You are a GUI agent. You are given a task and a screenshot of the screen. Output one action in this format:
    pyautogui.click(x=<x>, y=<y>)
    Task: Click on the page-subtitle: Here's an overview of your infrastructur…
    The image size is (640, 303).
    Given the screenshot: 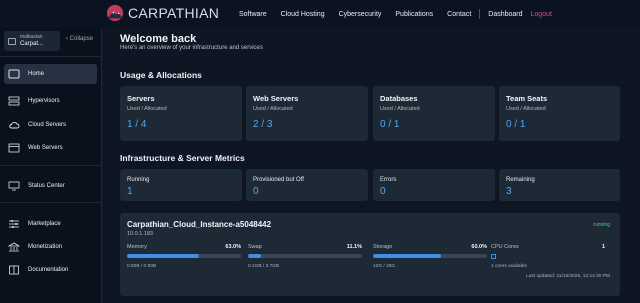 What is the action you would take?
    pyautogui.click(x=191, y=48)
    